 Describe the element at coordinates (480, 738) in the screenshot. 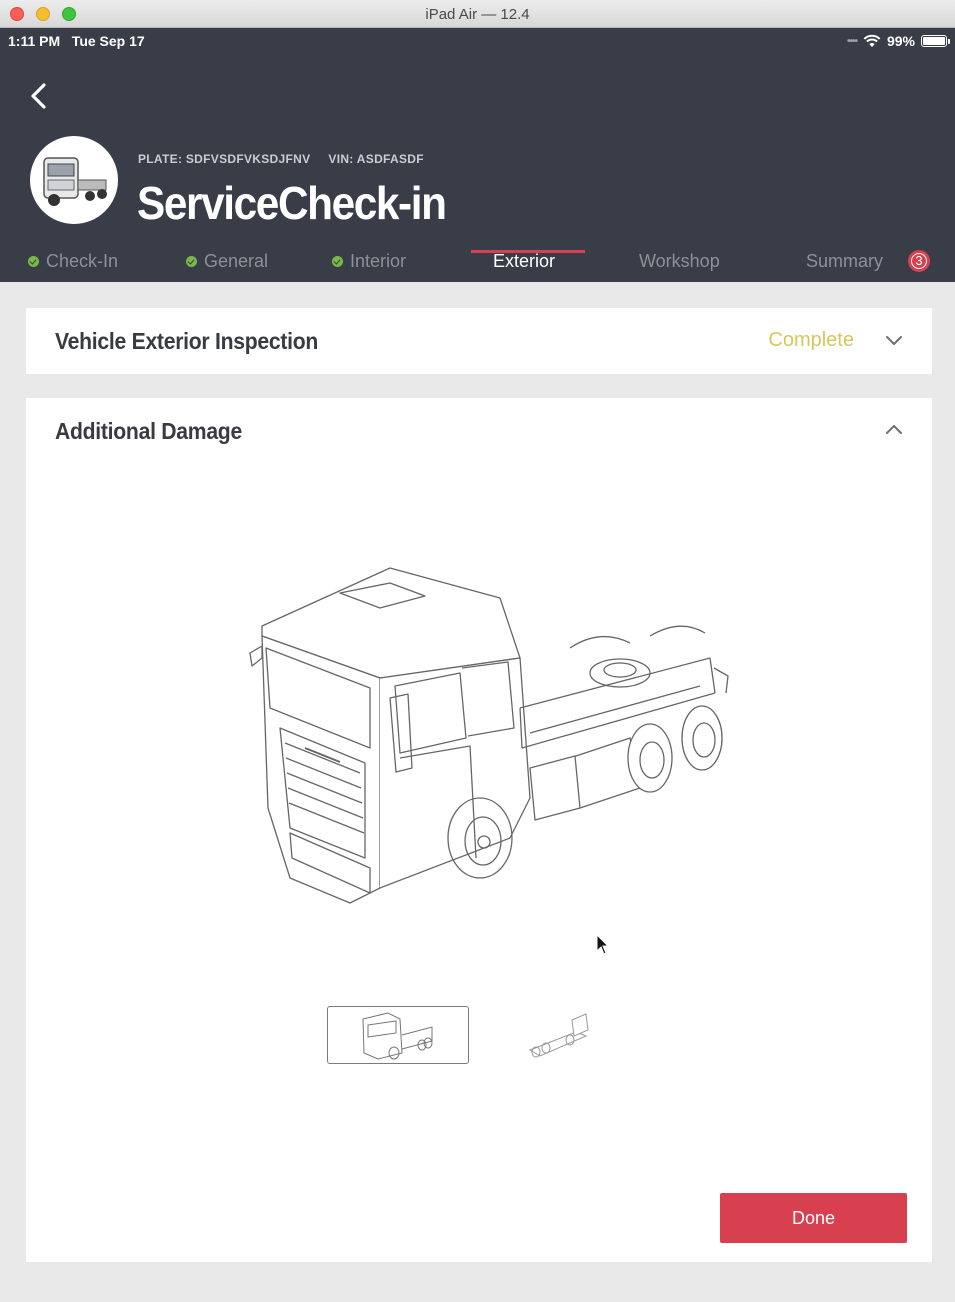

I see `truck-diagram` at that location.